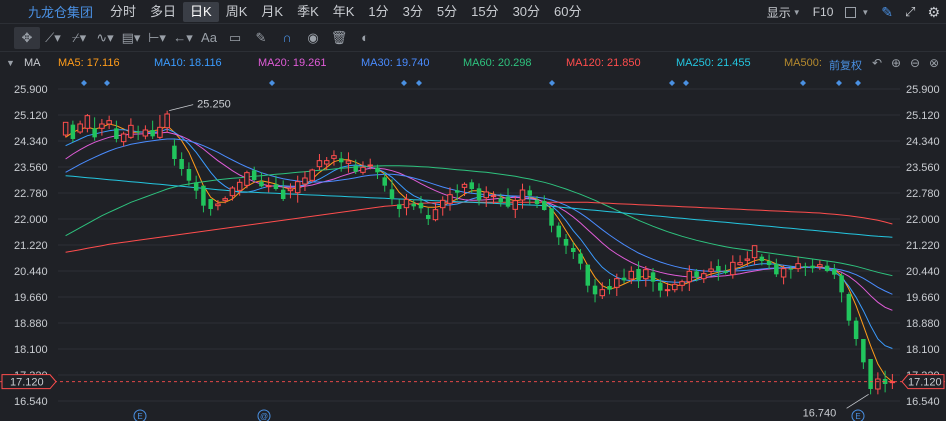  What do you see at coordinates (308, 12) in the screenshot?
I see `period-tab: 季K` at bounding box center [308, 12].